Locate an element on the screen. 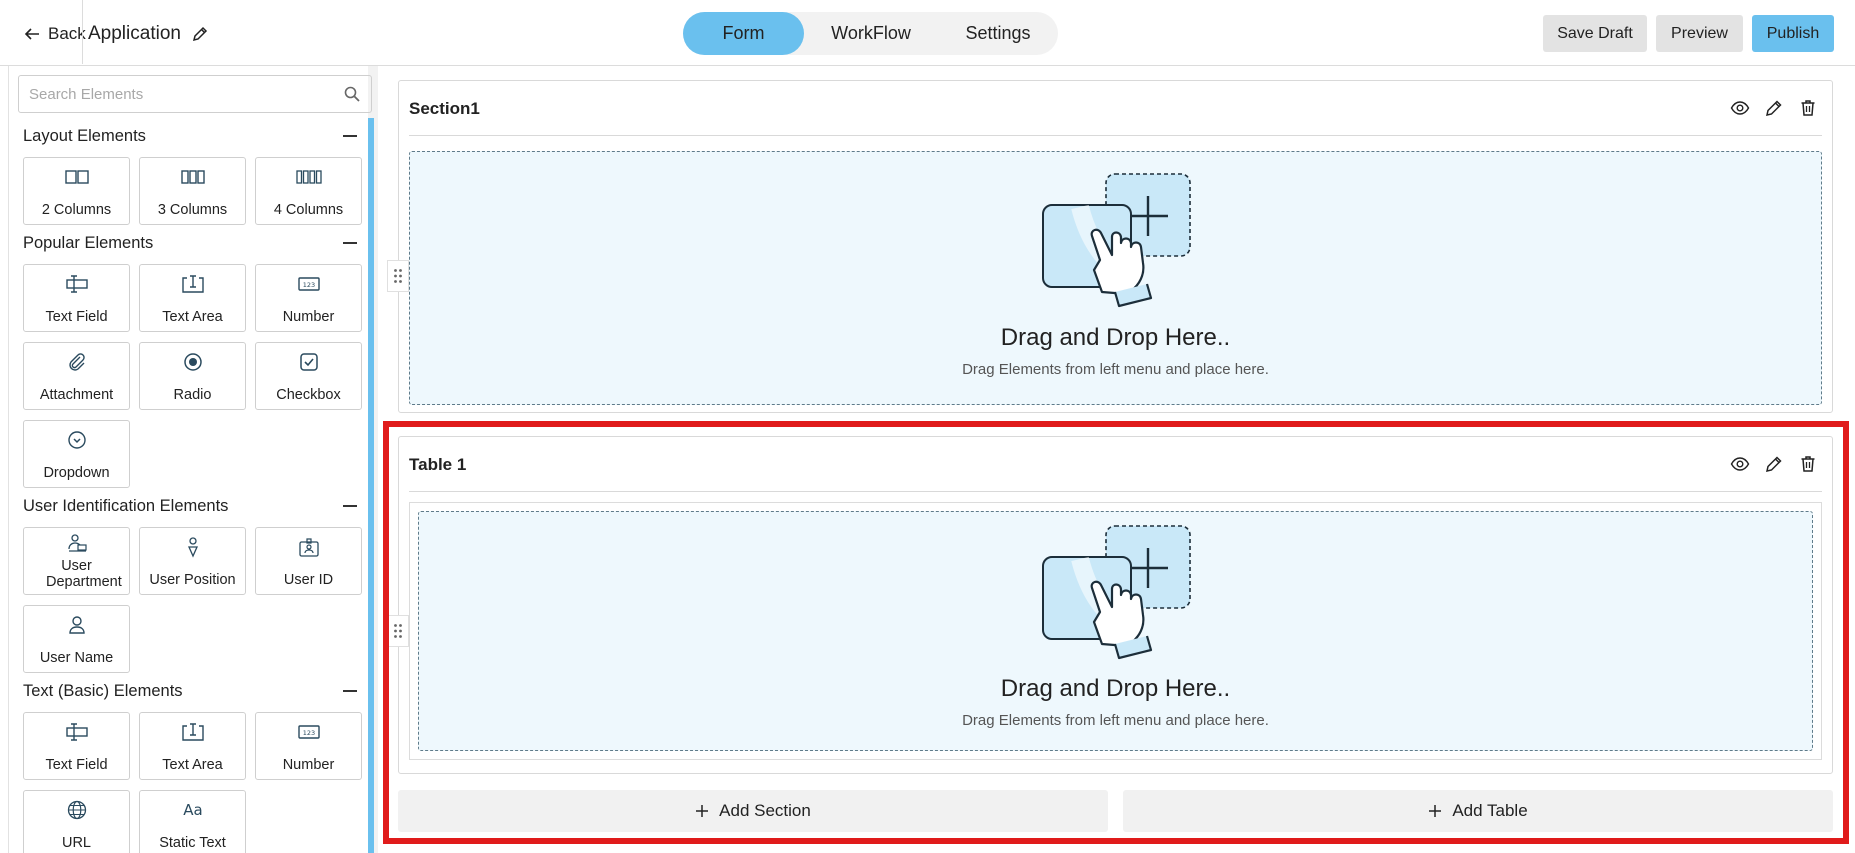 This screenshot has width=1855, height=853. publish-button: Publish is located at coordinates (1793, 33).